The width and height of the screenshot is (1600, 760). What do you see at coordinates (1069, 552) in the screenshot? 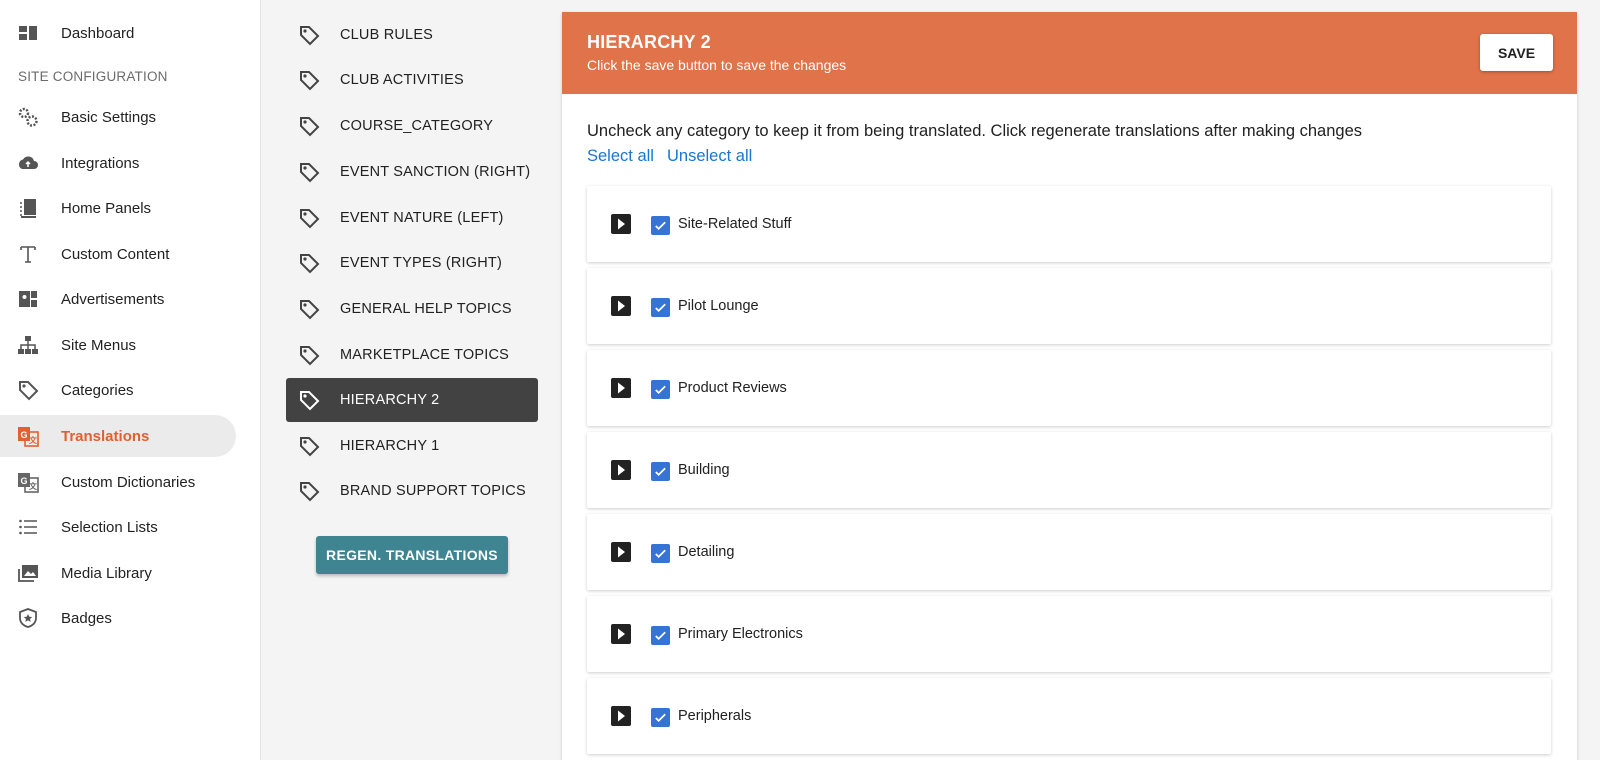
I see `category-row: Detailing` at bounding box center [1069, 552].